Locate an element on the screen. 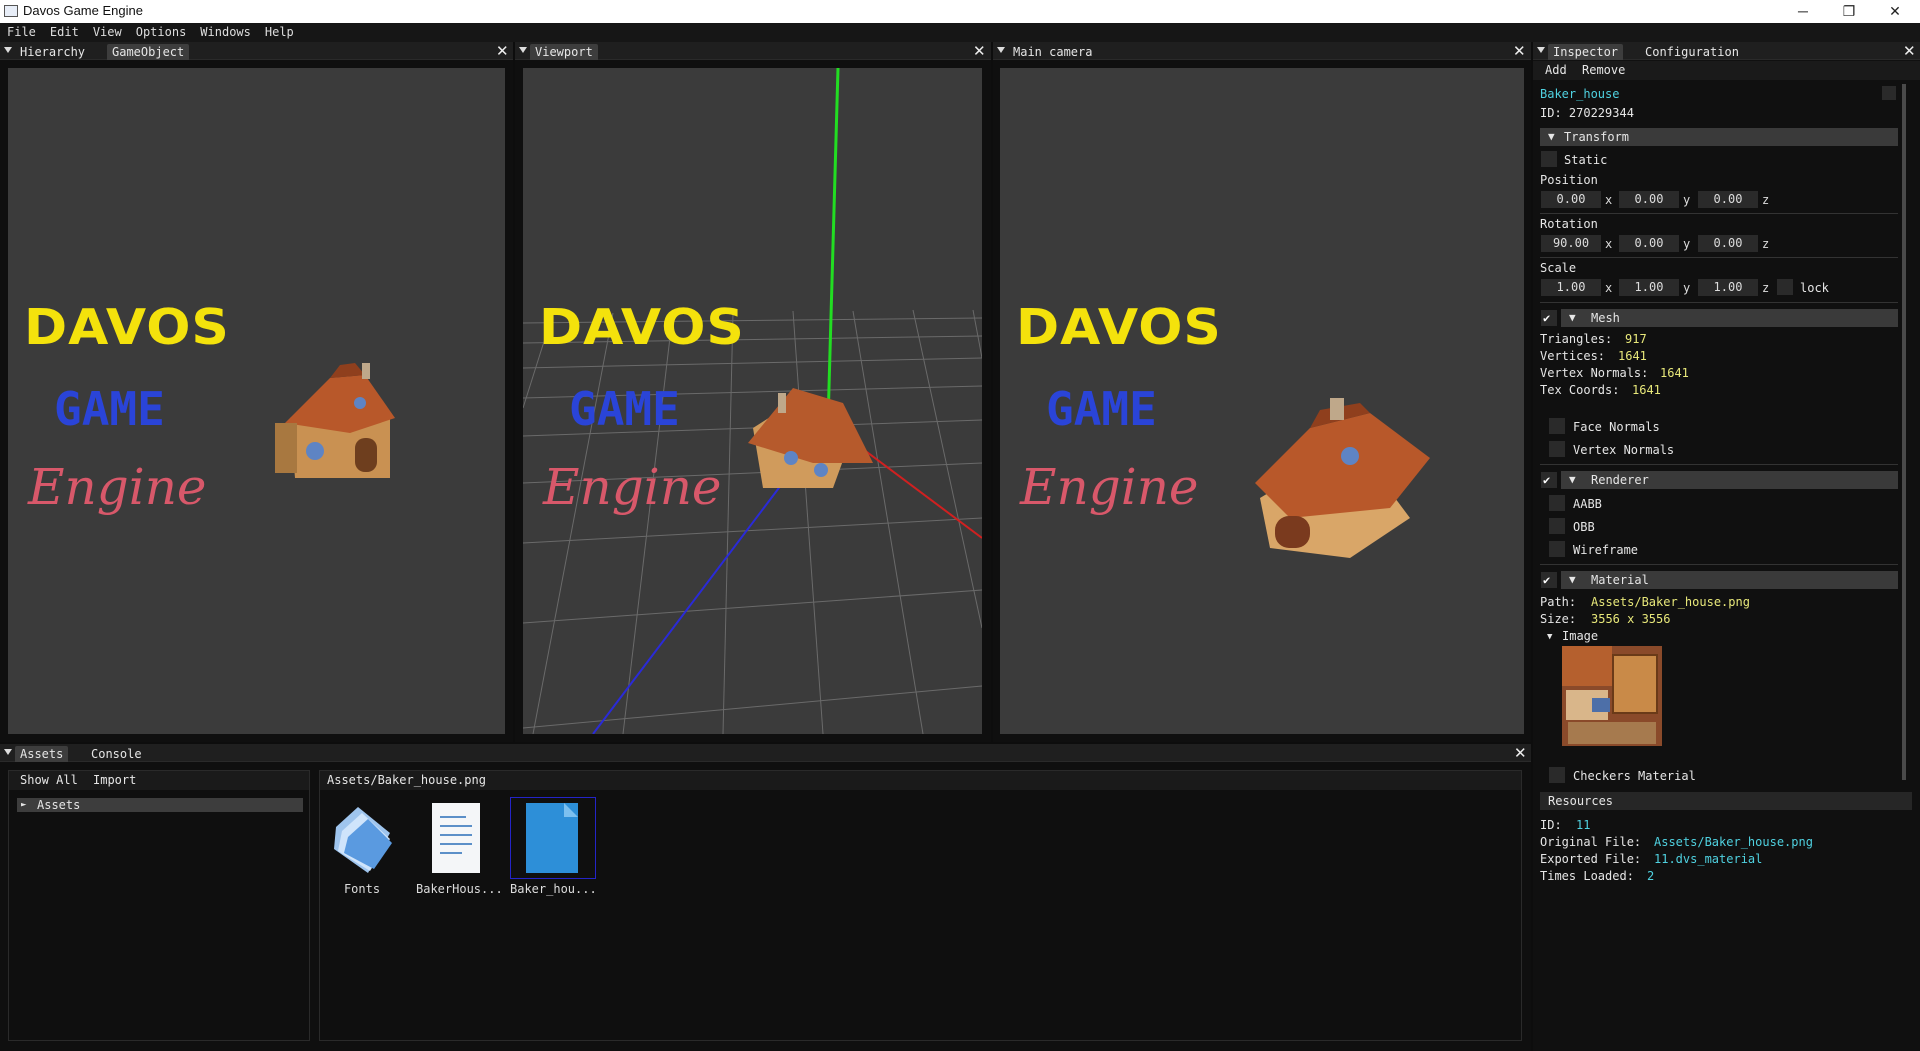 This screenshot has width=1920, height=1051. camera-tabbar: Main camera ✕ is located at coordinates (1262, 51).